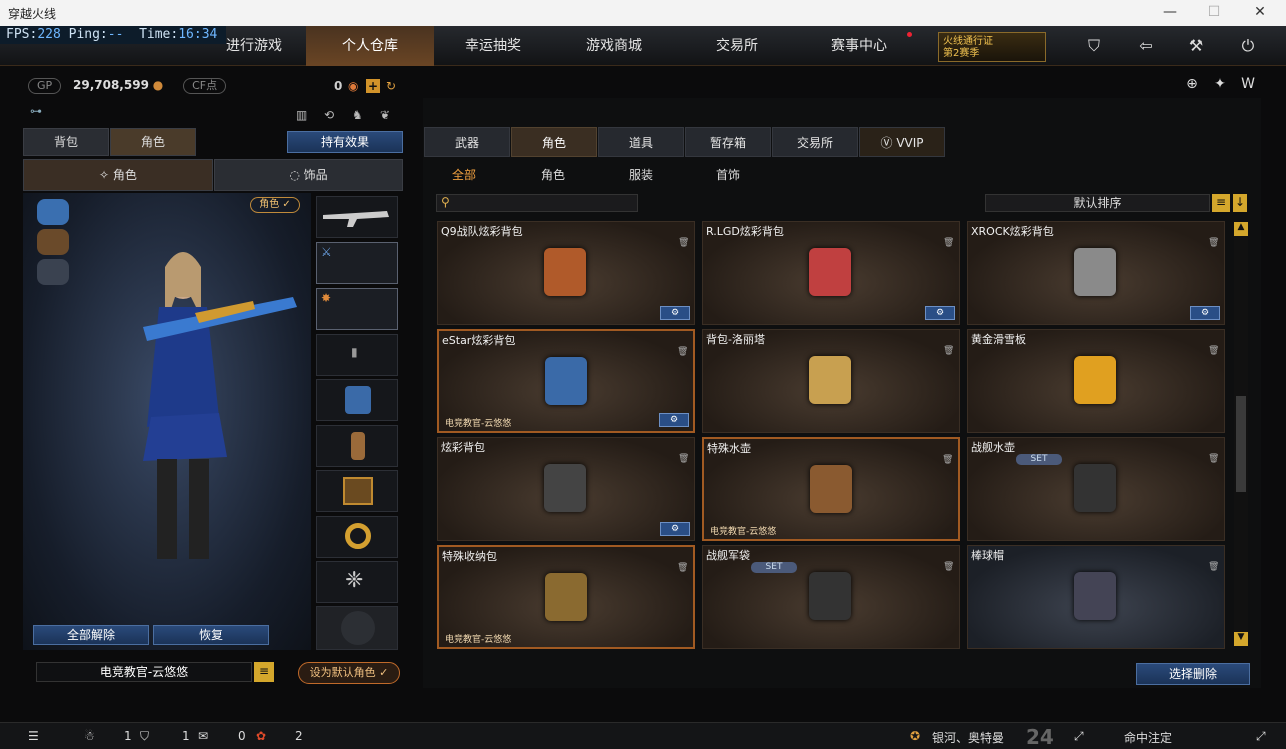 The height and width of the screenshot is (749, 1286). Describe the element at coordinates (831, 489) in the screenshot. I see `item-card: 特殊水壶 🗑 电竞教官-云悠悠` at that location.